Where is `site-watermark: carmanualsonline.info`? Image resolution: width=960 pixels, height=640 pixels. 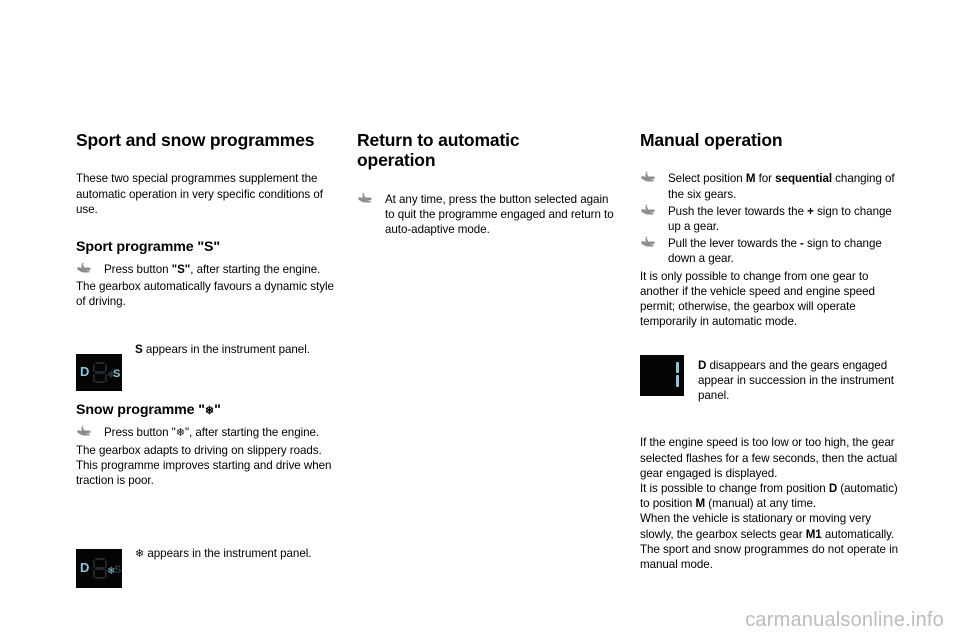
site-watermark: carmanualsonline.info is located at coordinates (844, 620).